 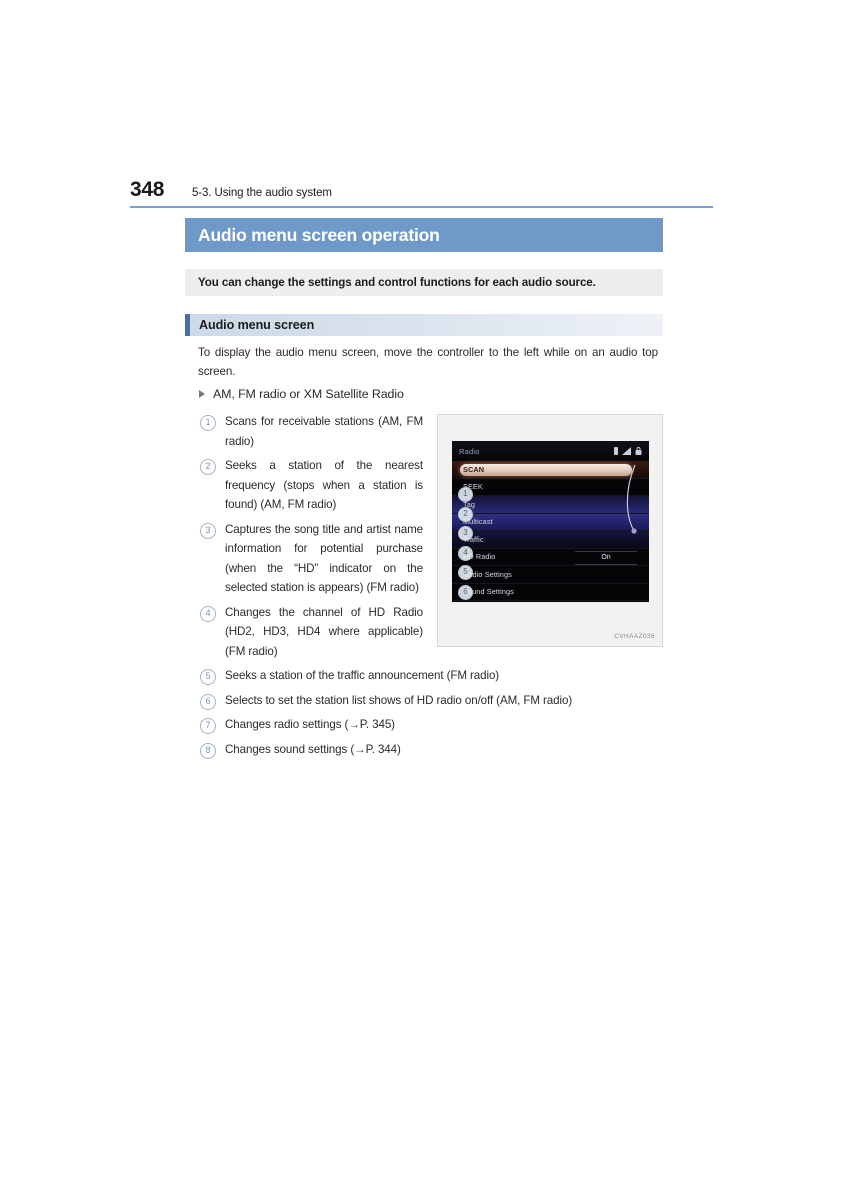 I want to click on radio-menu-row: SCAN, so click(x=550, y=470).